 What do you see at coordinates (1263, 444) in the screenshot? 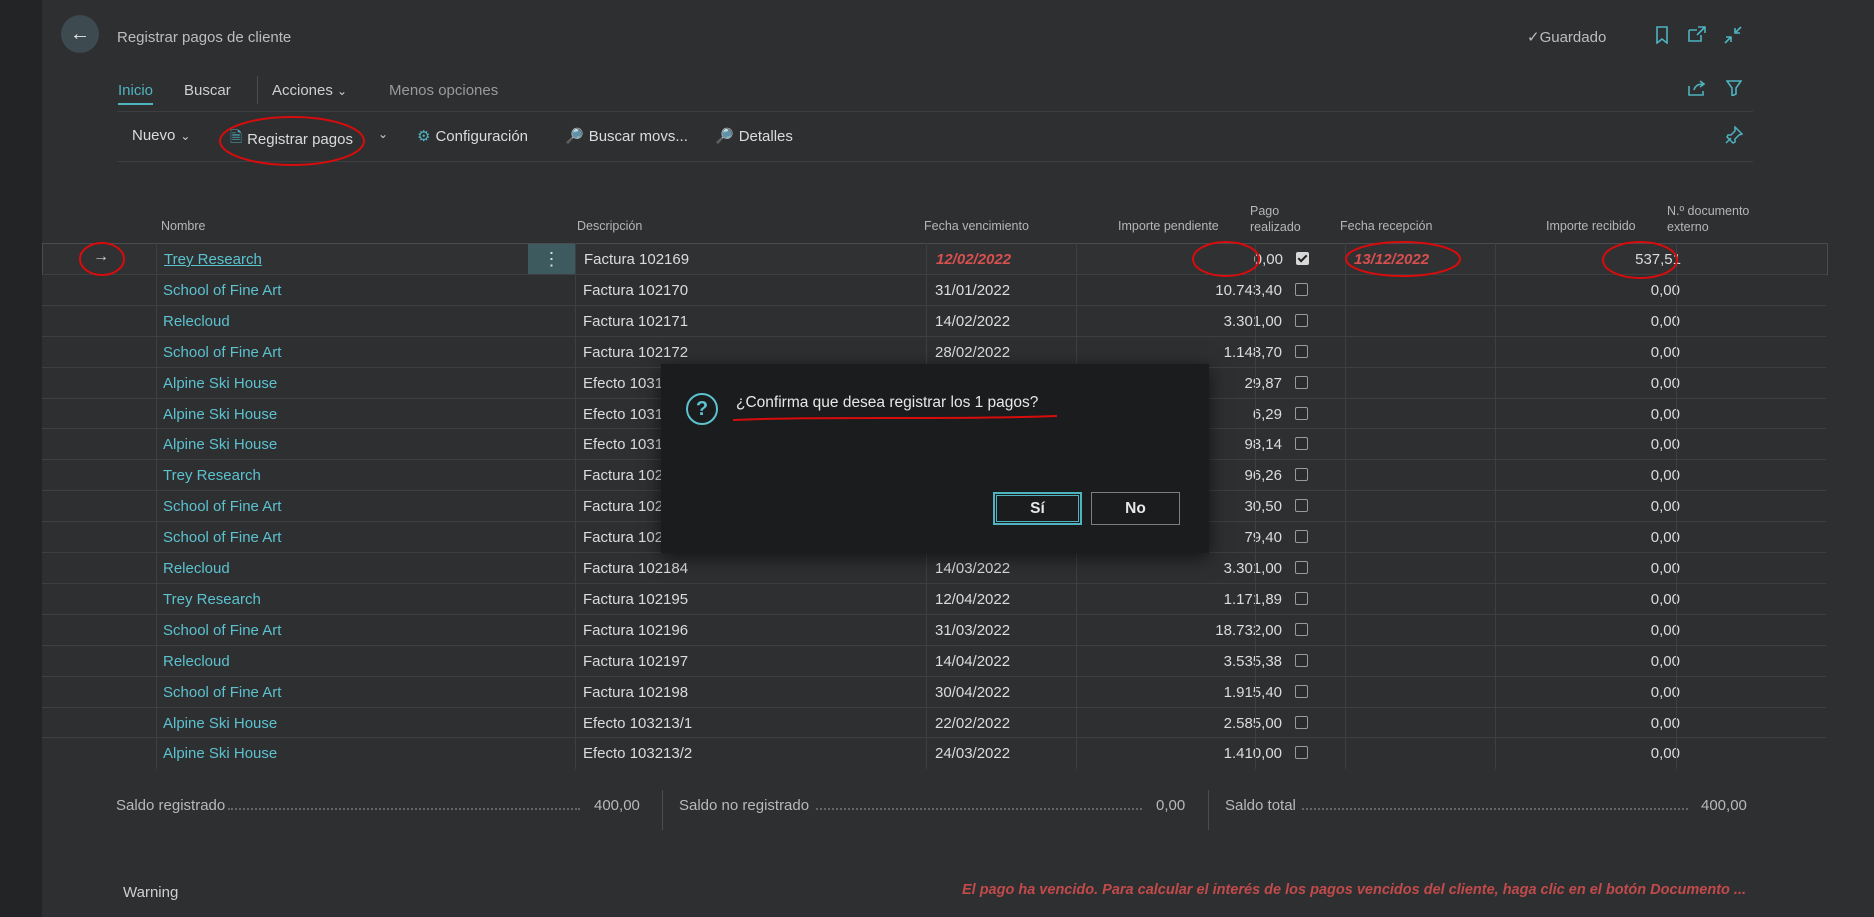
I see `pending-amount-cell: 98,14` at bounding box center [1263, 444].